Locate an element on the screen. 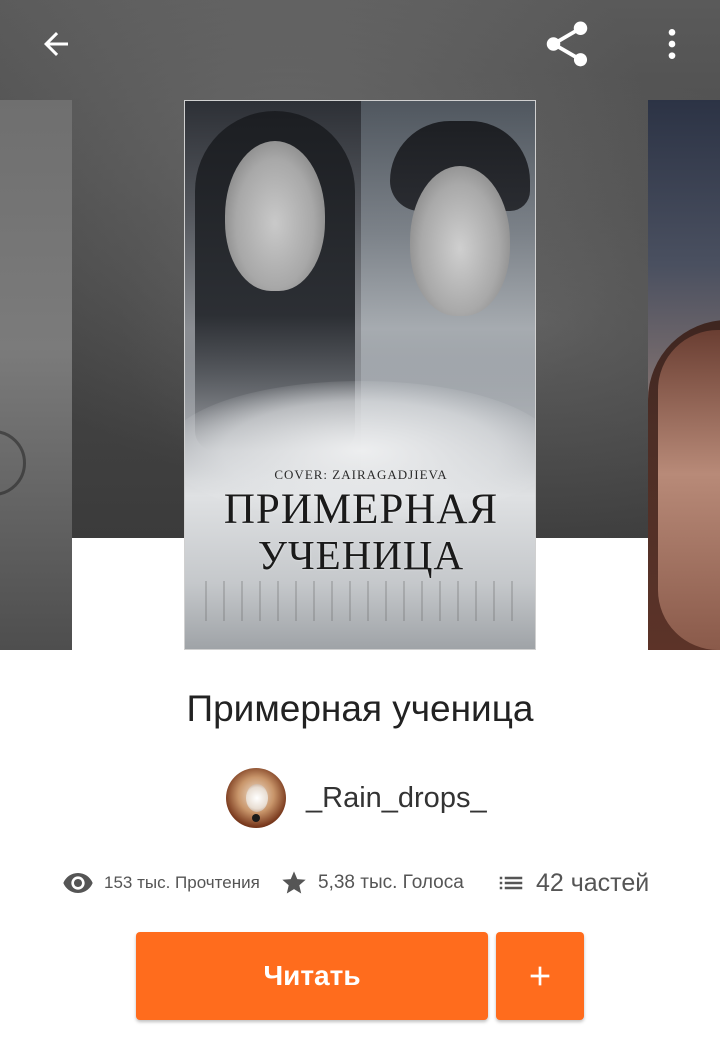 Image resolution: width=720 pixels, height=1050 pixels. reads-stat: 153 тыс. Прочтения is located at coordinates (161, 883).